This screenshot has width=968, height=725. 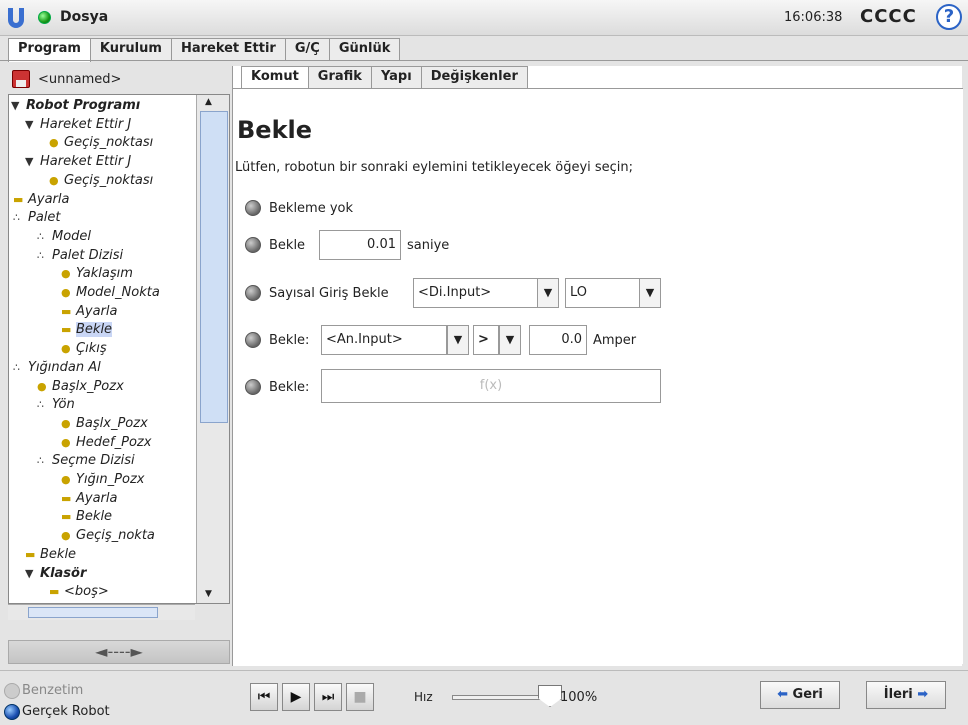 What do you see at coordinates (21, 79) in the screenshot?
I see `save-icon` at bounding box center [21, 79].